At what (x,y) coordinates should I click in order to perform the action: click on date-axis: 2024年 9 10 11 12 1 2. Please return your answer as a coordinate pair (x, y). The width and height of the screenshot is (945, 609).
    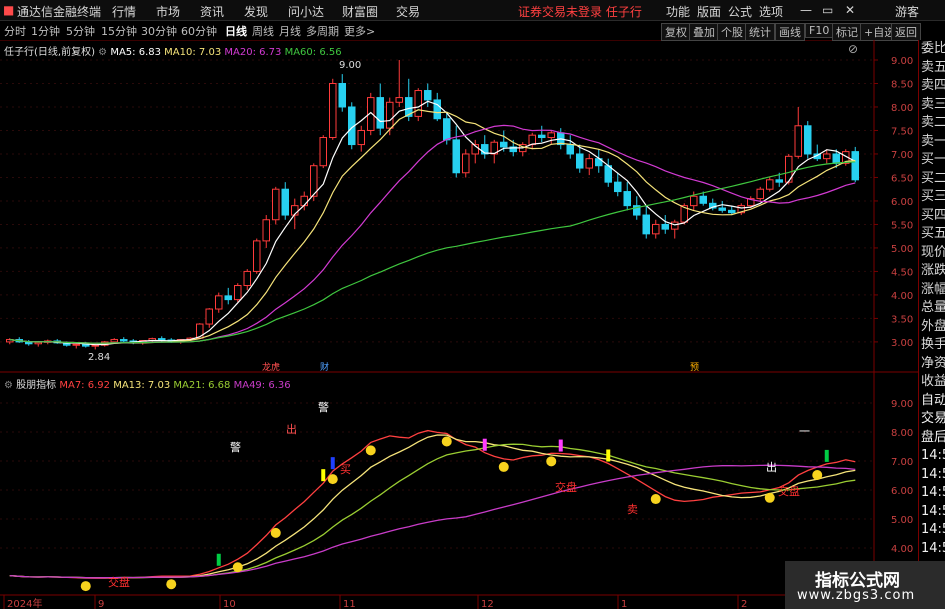
    Looking at the image, I should click on (437, 601).